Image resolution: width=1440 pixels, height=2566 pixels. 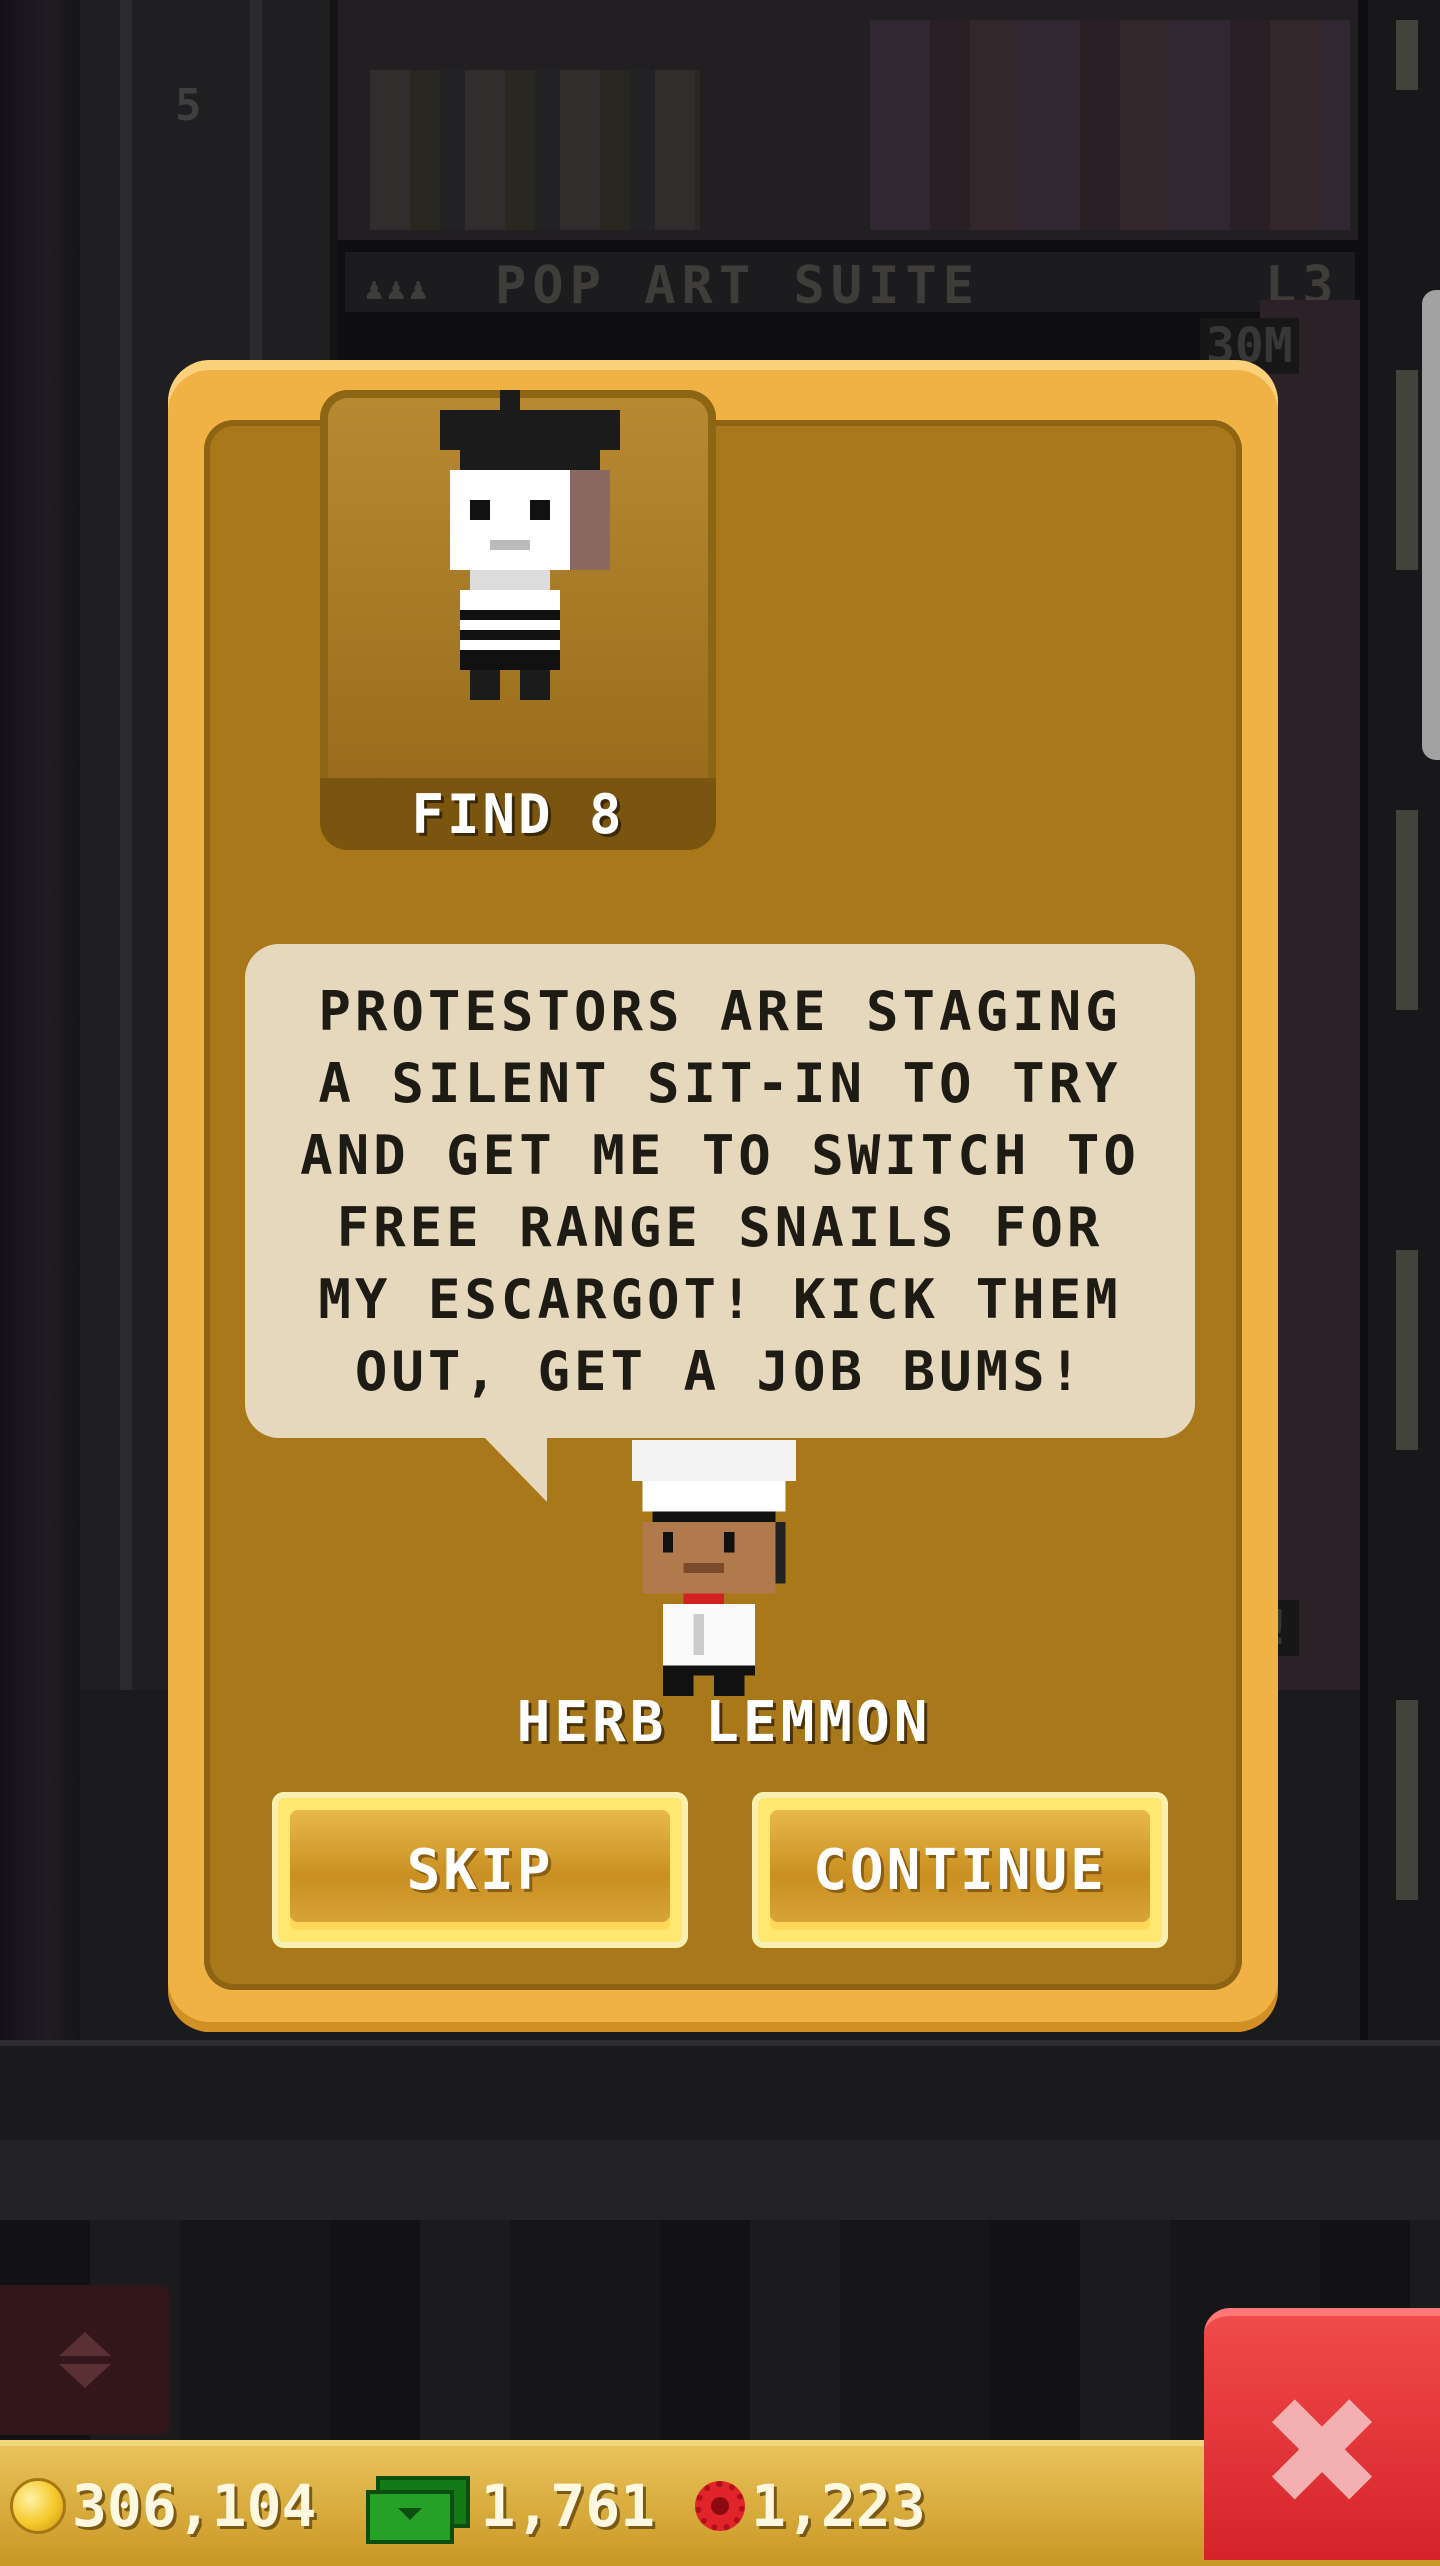 I want to click on message-line: FREE RANGE SNAILS FOR, so click(x=720, y=1227).